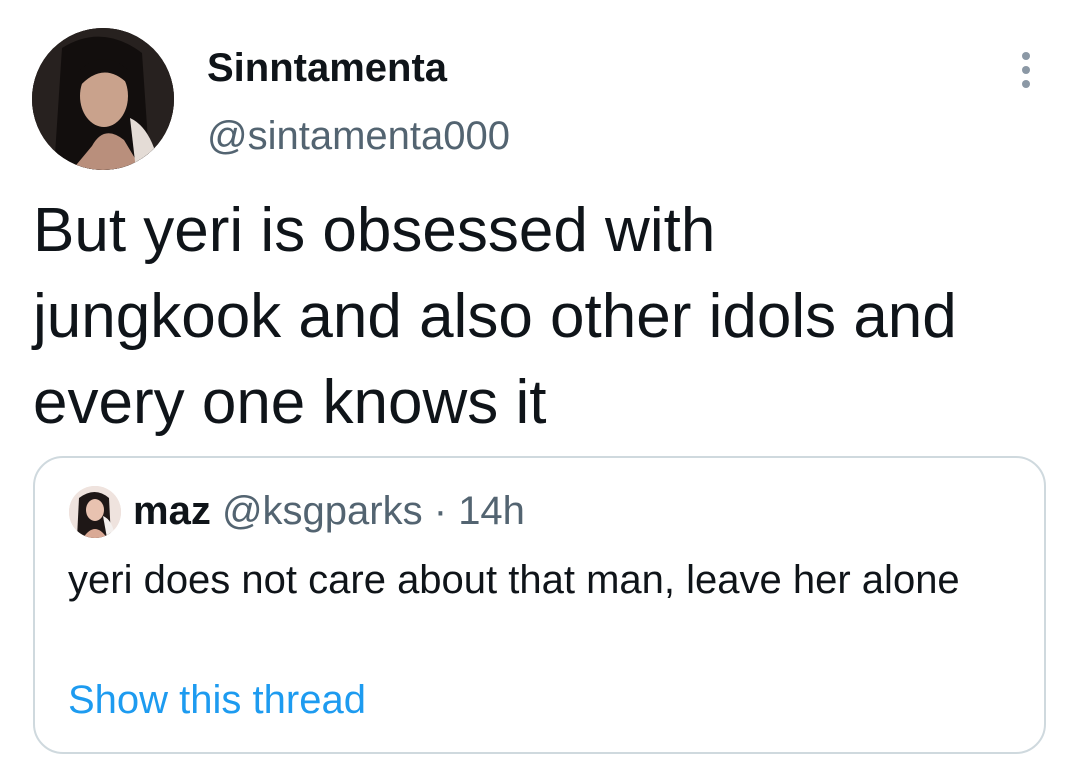 The image size is (1080, 779). I want to click on author-display-name: Sinntamenta, so click(327, 68).